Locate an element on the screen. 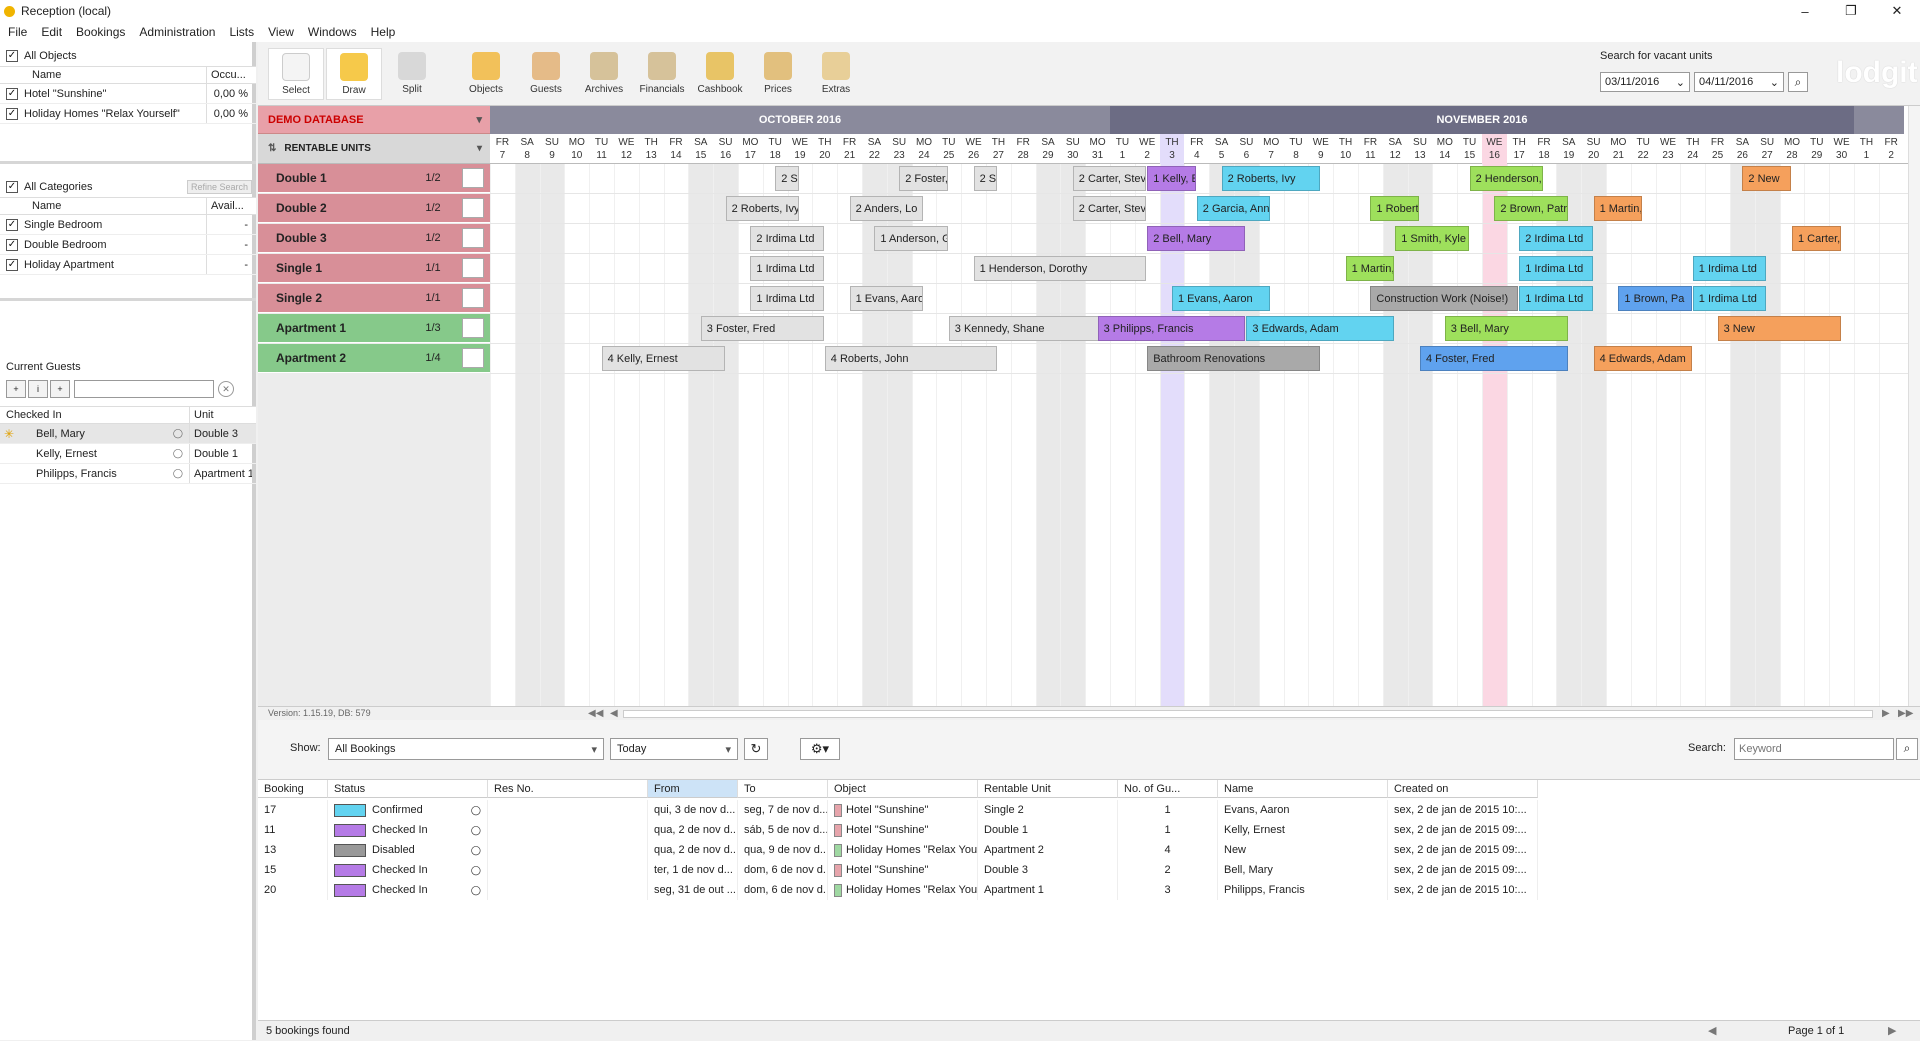 The image size is (1920, 1041). list-item: ✓ Holiday Apartment - is located at coordinates (128, 265).